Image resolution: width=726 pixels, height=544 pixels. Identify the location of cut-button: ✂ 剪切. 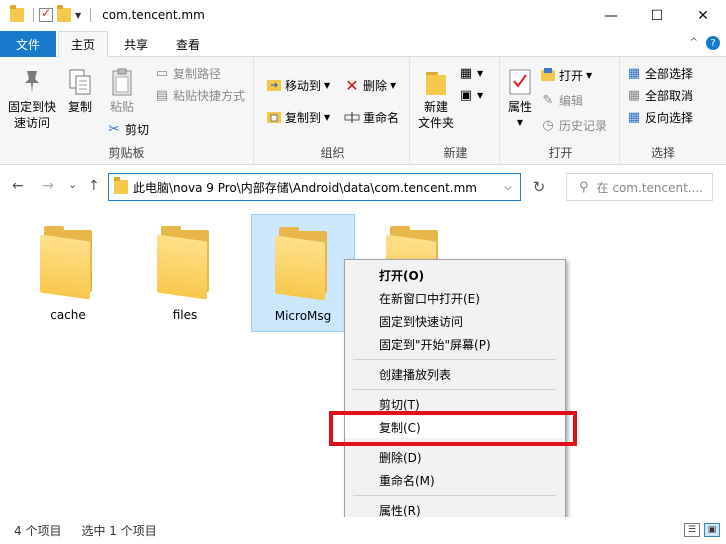
(127, 129).